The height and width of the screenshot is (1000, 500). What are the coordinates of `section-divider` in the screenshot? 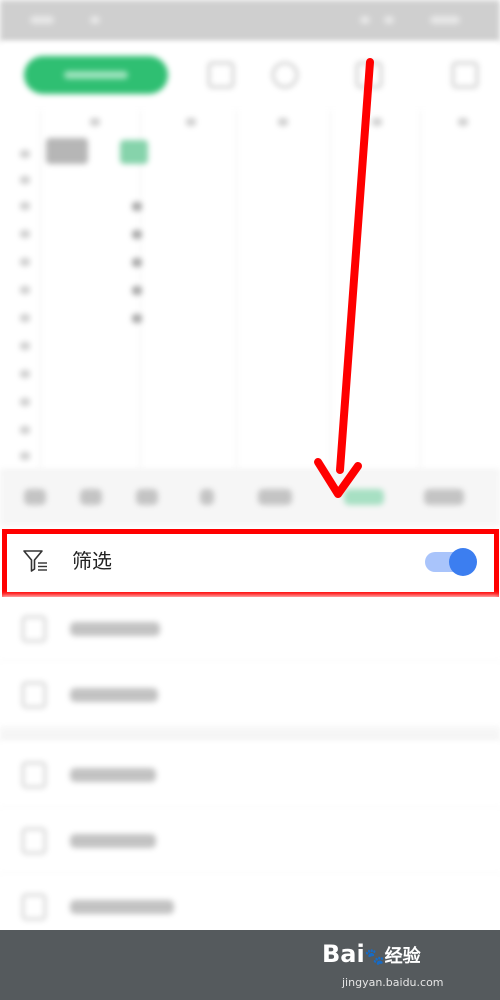 It's located at (250, 735).